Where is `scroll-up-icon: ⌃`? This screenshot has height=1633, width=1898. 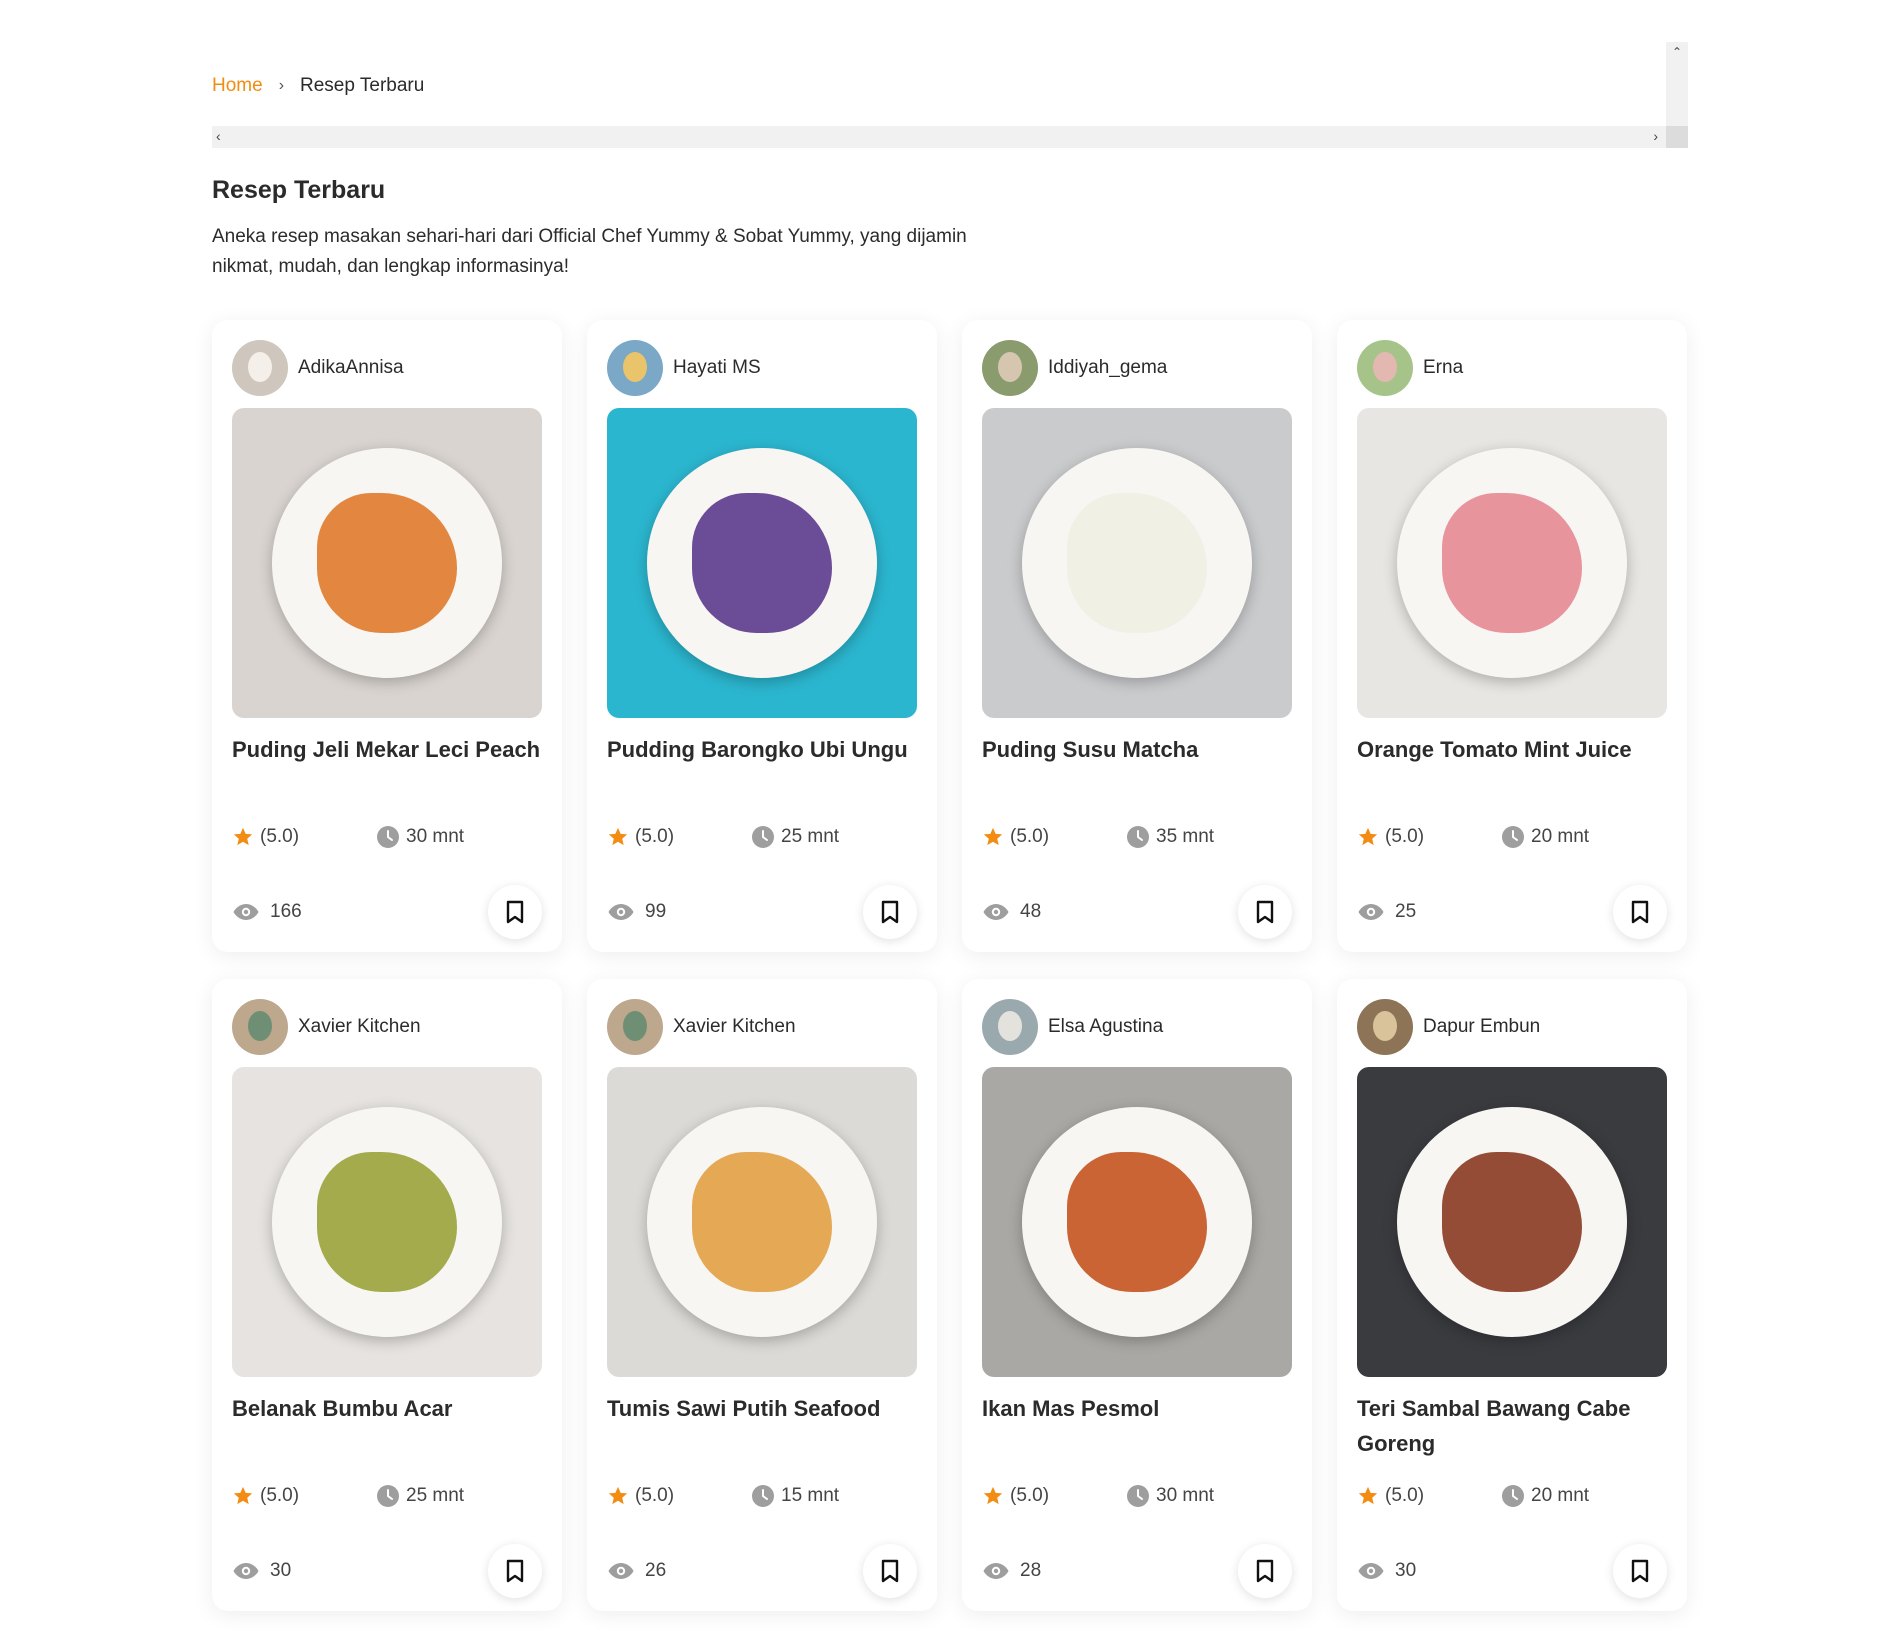 scroll-up-icon: ⌃ is located at coordinates (1677, 52).